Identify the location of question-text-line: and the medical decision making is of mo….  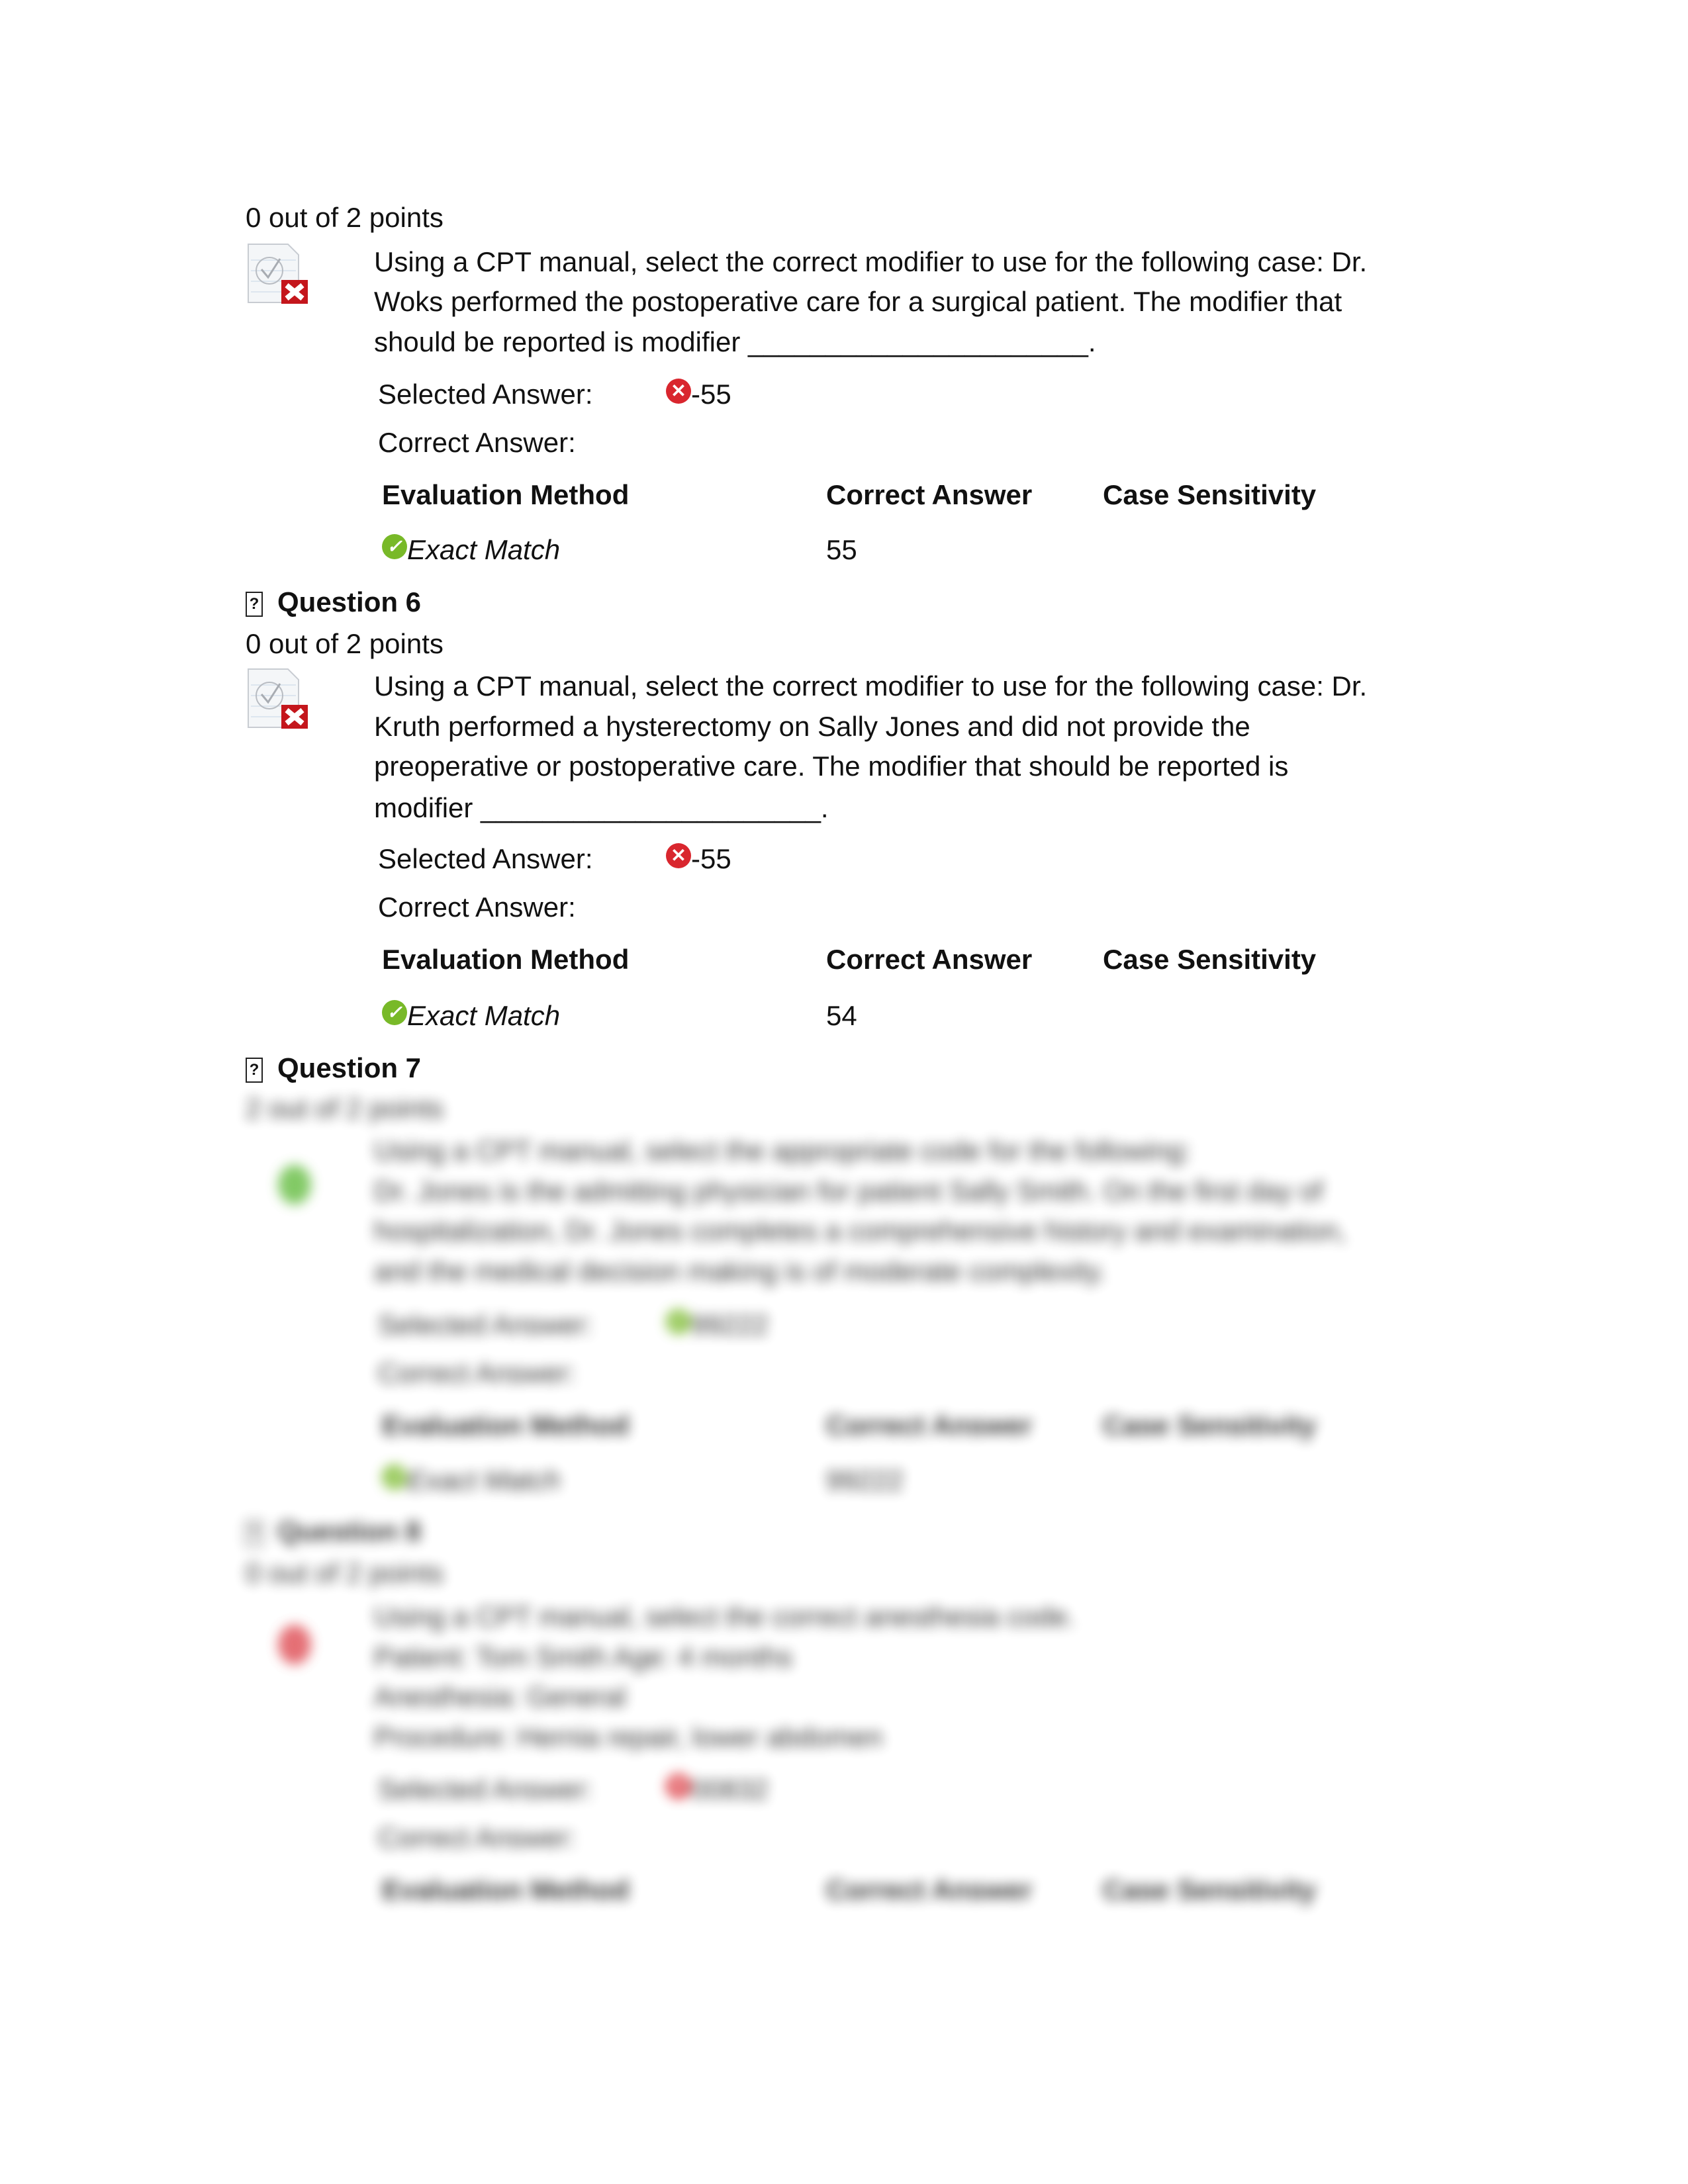
(740, 1271).